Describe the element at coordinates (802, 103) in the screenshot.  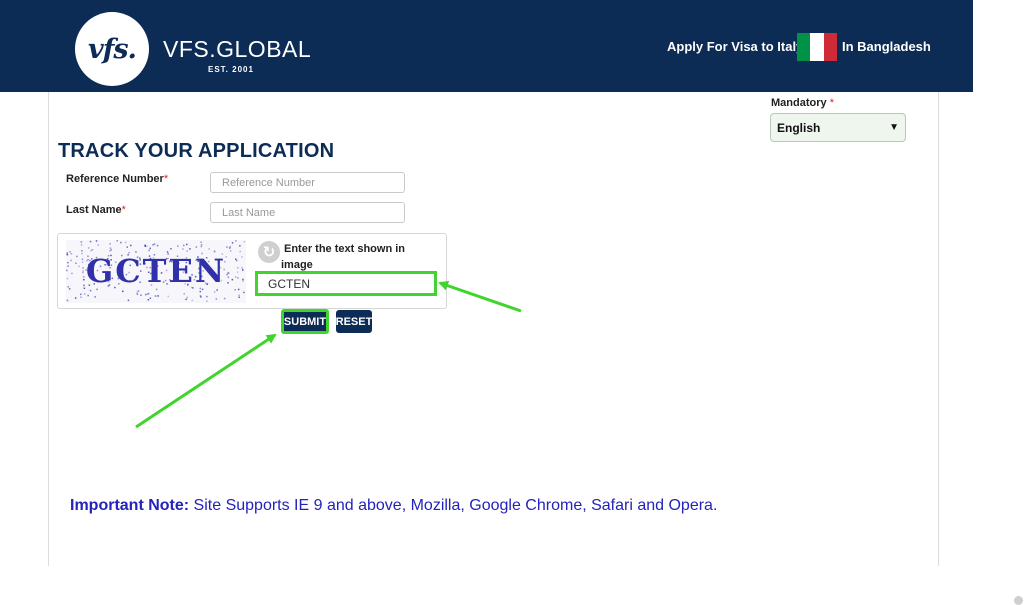
I see `language-mandatory-label: Mandatory *` at that location.